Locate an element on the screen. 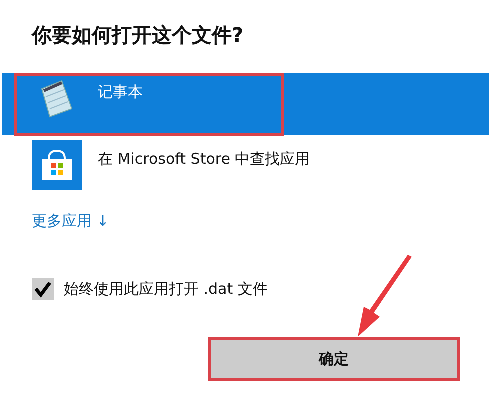 The image size is (489, 409). dialog-title: 你要如何打开这个文件? is located at coordinates (138, 35).